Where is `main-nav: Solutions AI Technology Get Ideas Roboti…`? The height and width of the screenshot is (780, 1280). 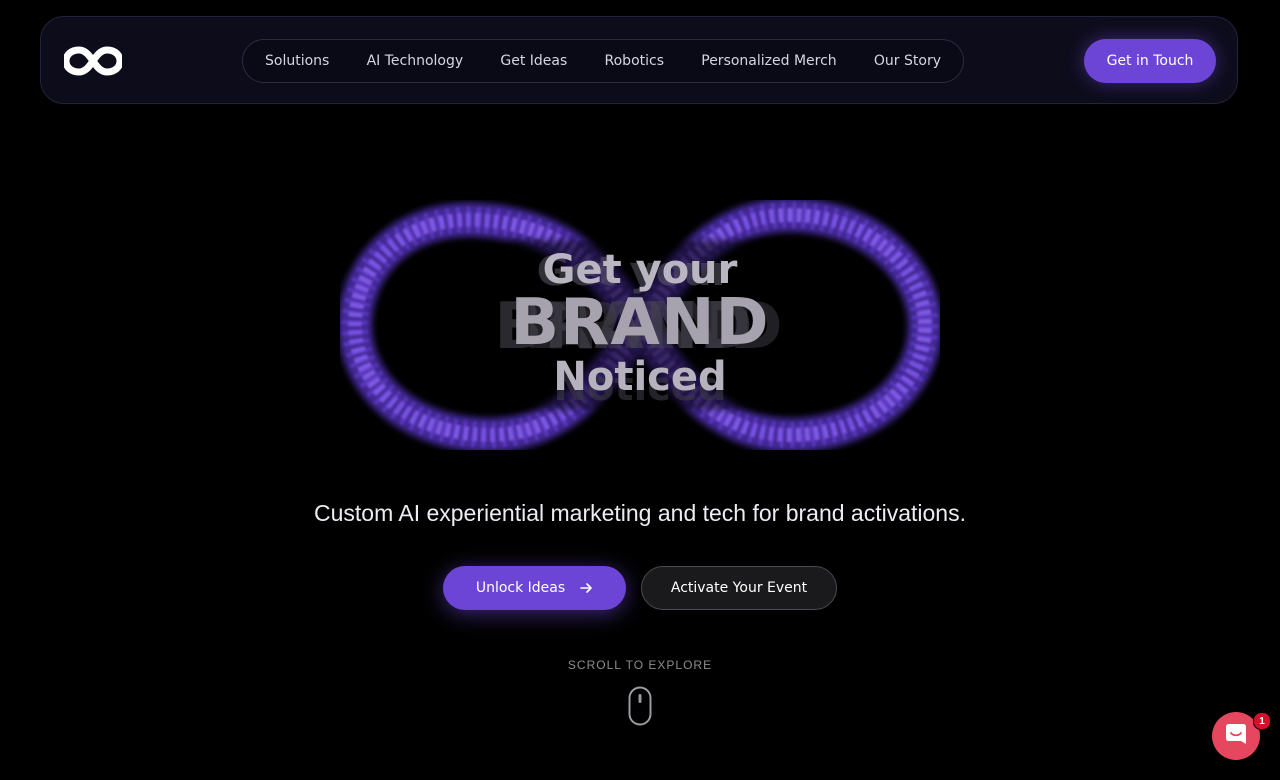
main-nav: Solutions AI Technology Get Ideas Roboti… is located at coordinates (603, 61).